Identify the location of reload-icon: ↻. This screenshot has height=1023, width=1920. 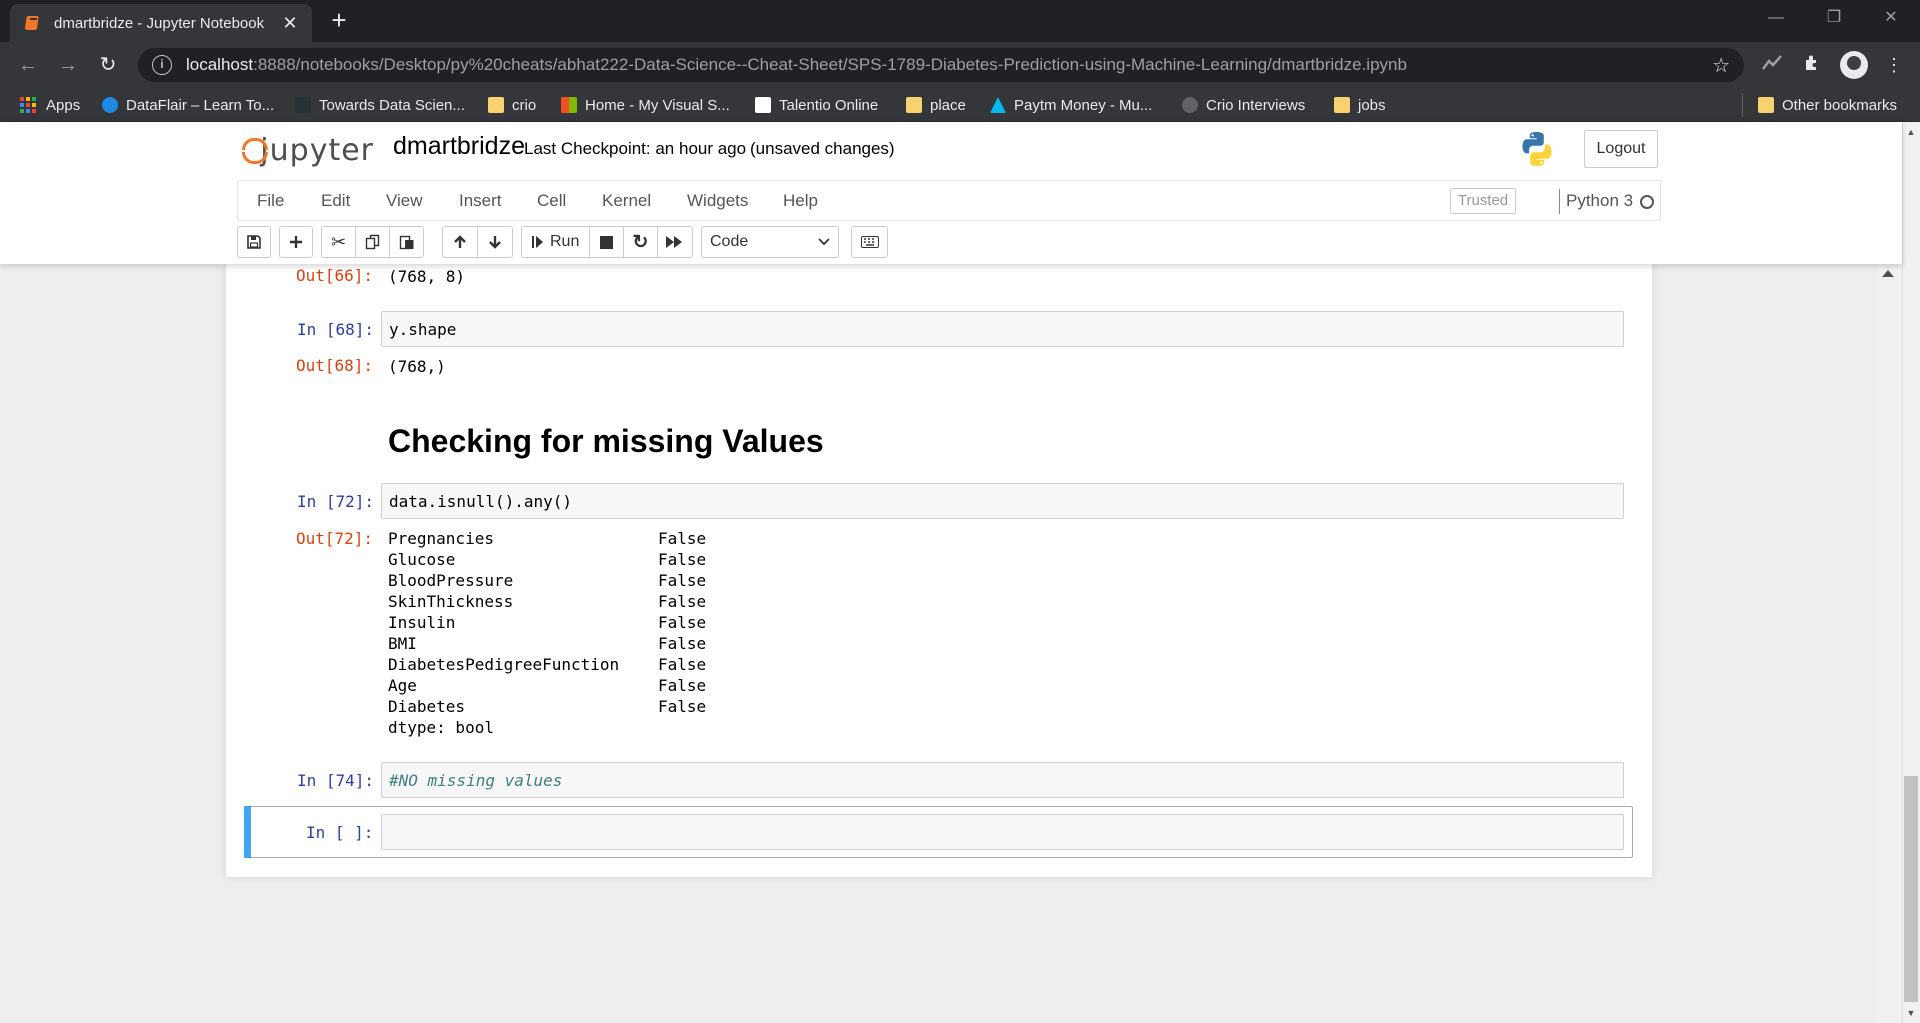
(108, 65).